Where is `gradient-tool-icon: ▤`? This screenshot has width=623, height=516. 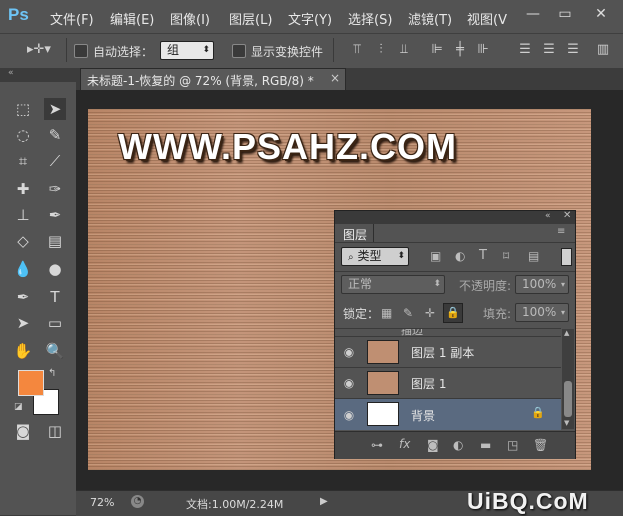 gradient-tool-icon: ▤ is located at coordinates (55, 241).